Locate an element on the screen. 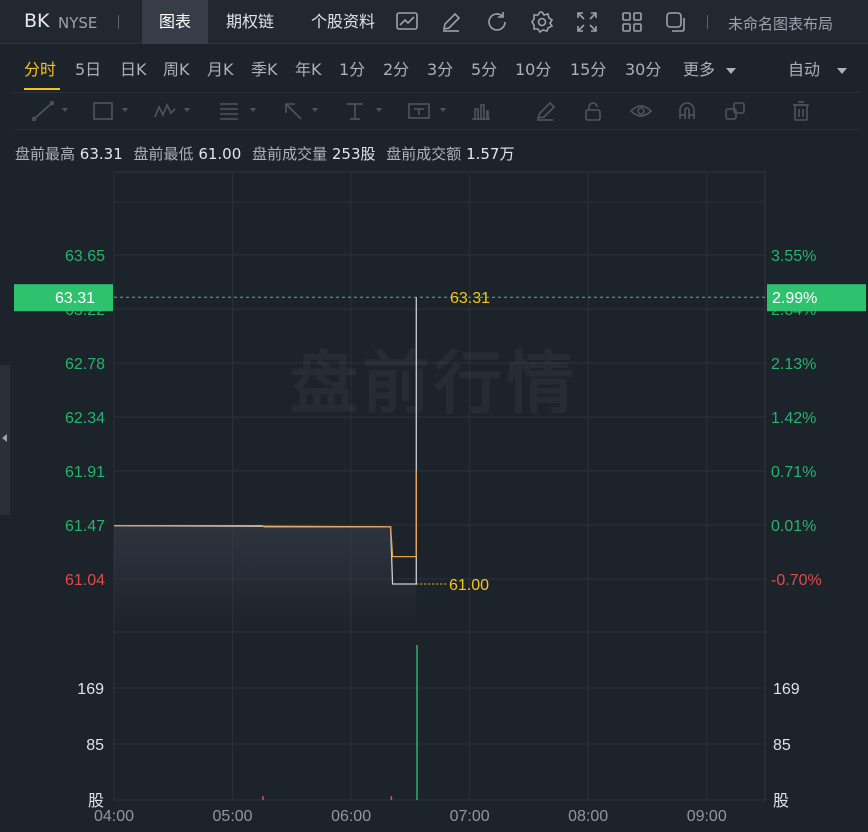  time-tick-label: 07:00 is located at coordinates (470, 816).